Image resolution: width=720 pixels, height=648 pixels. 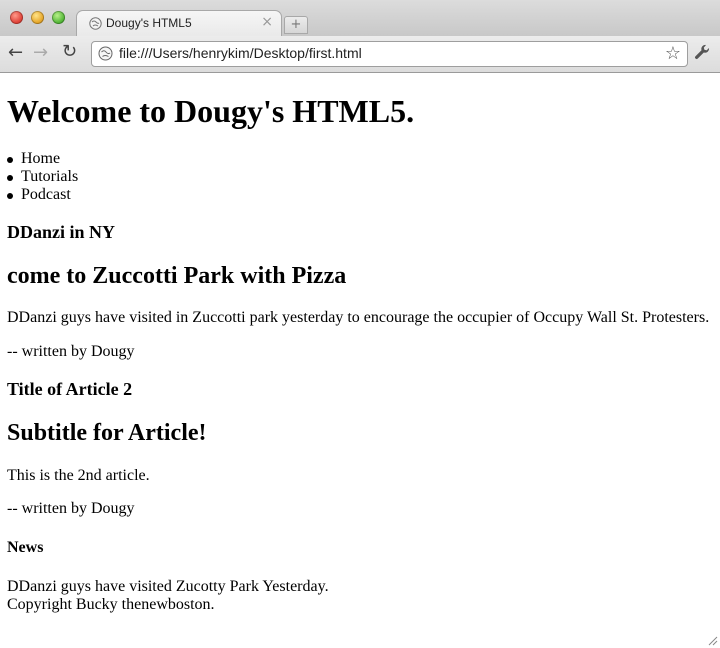 What do you see at coordinates (71, 508) in the screenshot?
I see `article2-byline: -- written by Dougy` at bounding box center [71, 508].